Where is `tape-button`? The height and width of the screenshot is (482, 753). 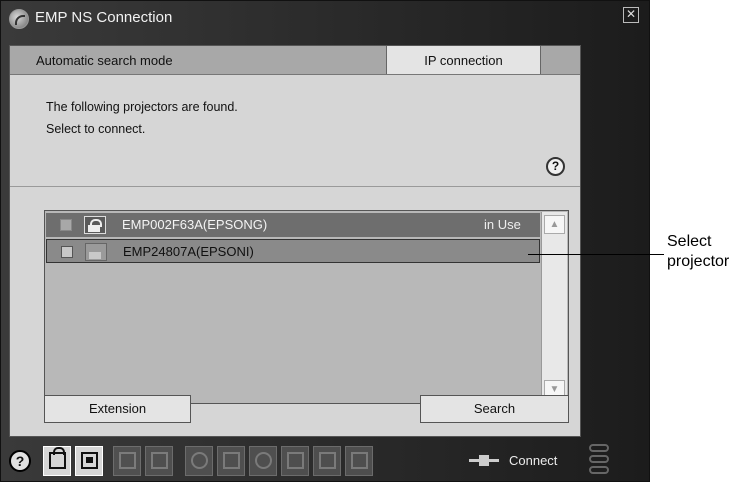 tape-button is located at coordinates (327, 461).